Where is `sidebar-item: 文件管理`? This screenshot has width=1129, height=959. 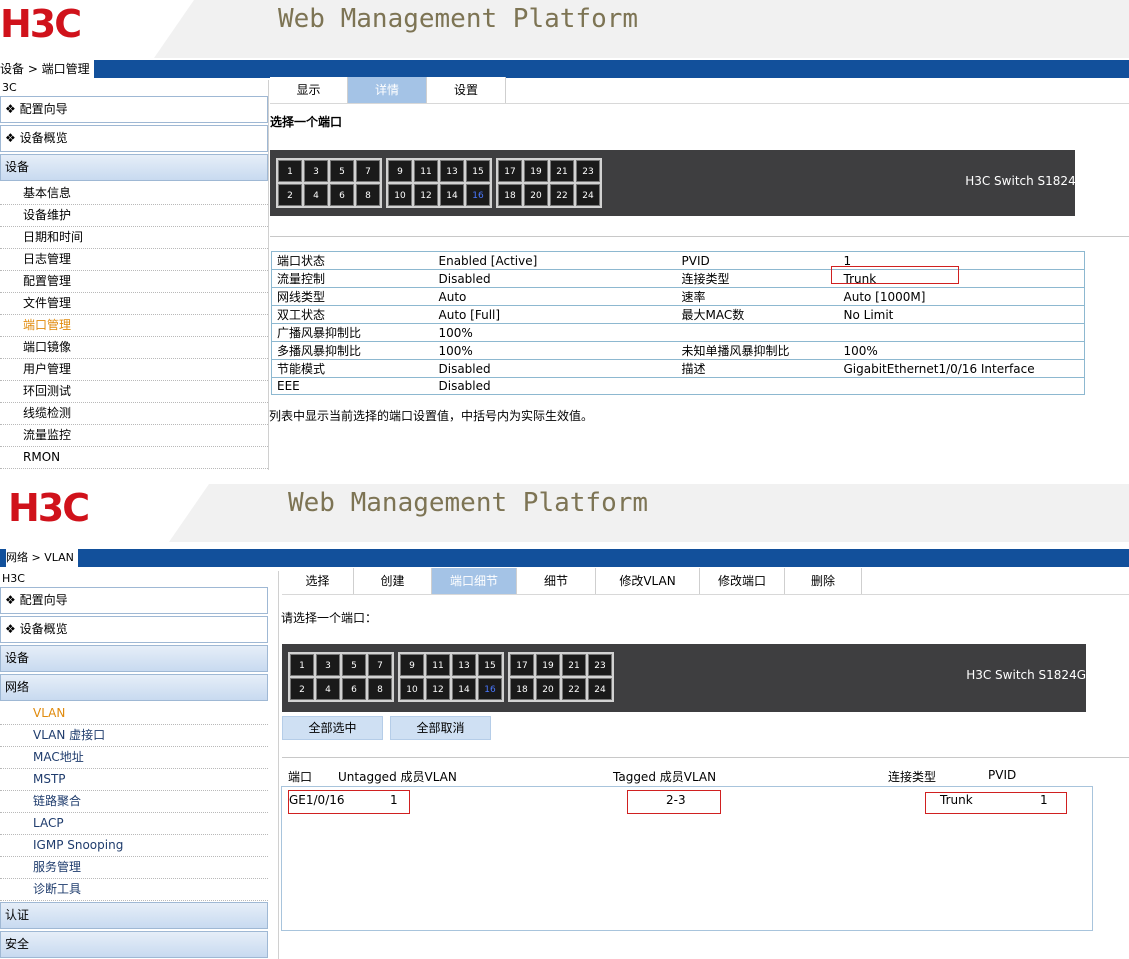
sidebar-item: 文件管理 is located at coordinates (134, 304).